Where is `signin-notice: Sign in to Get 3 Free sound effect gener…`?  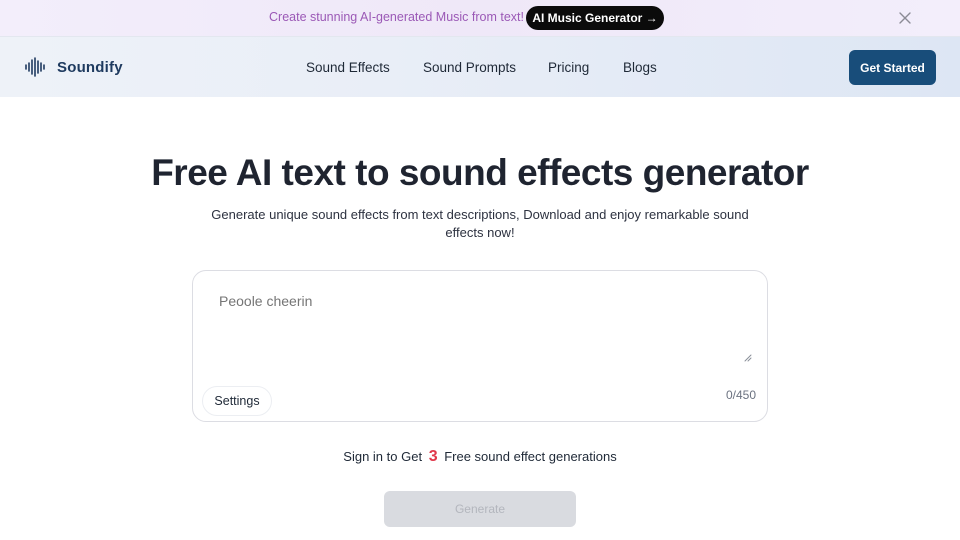 signin-notice: Sign in to Get 3 Free sound effect gener… is located at coordinates (480, 457).